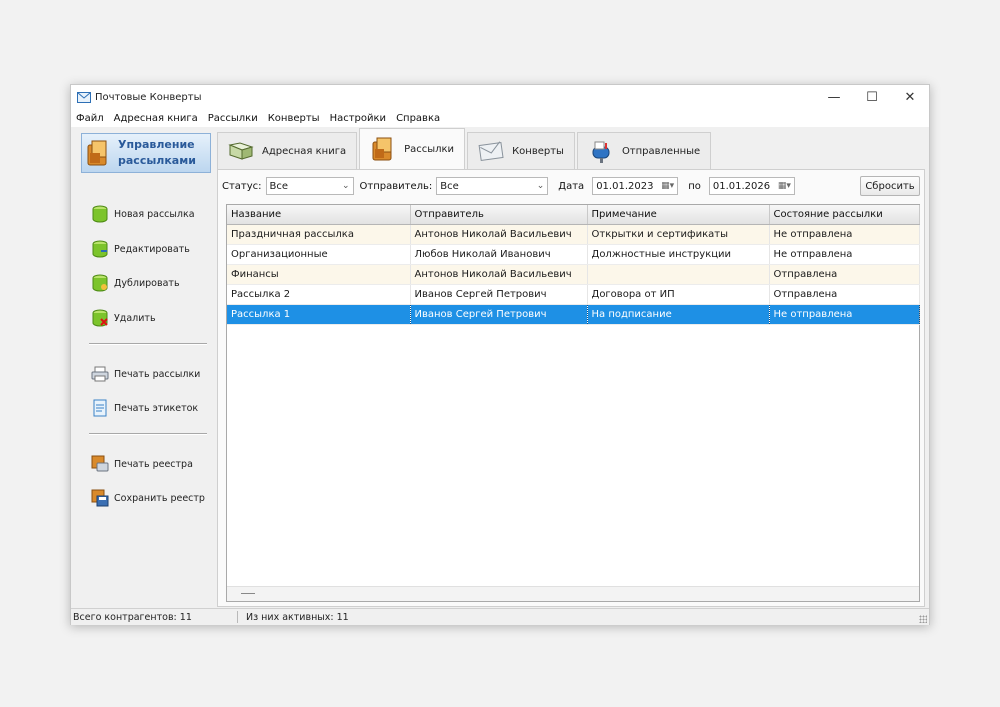 The image size is (1000, 707). I want to click on cell-name: Организационные, so click(319, 254).